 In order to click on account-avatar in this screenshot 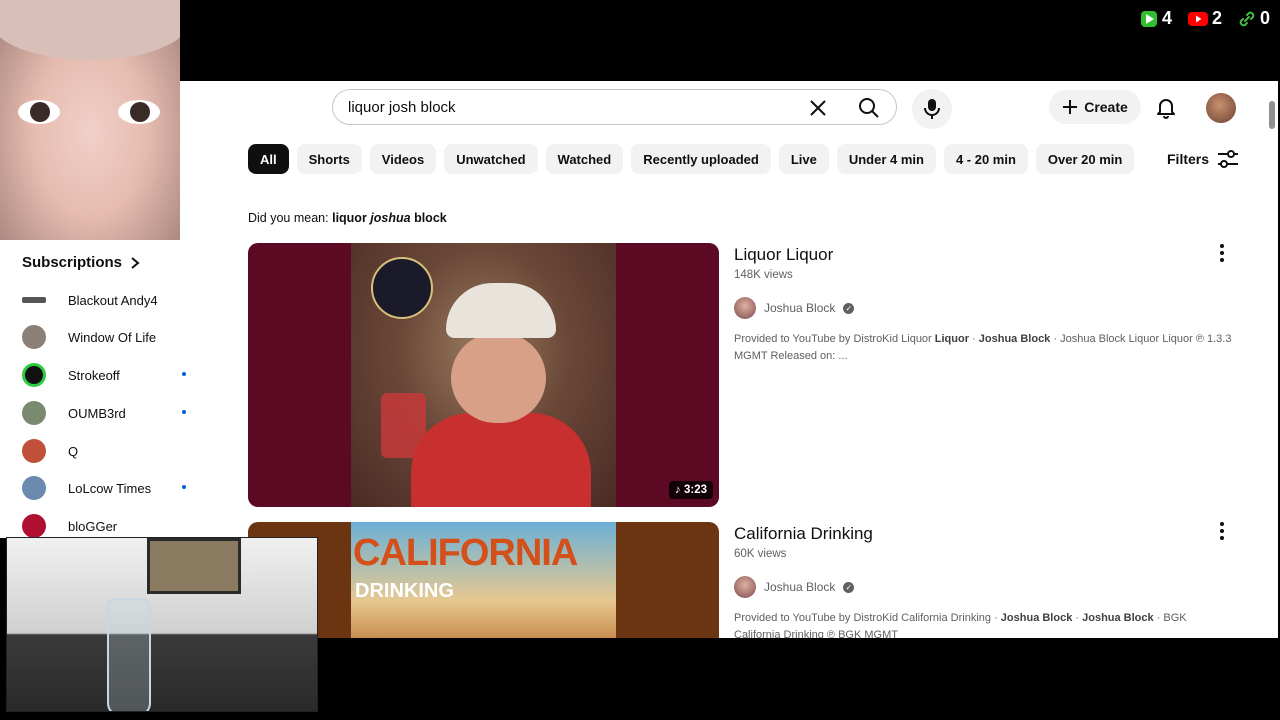, I will do `click(1221, 108)`.